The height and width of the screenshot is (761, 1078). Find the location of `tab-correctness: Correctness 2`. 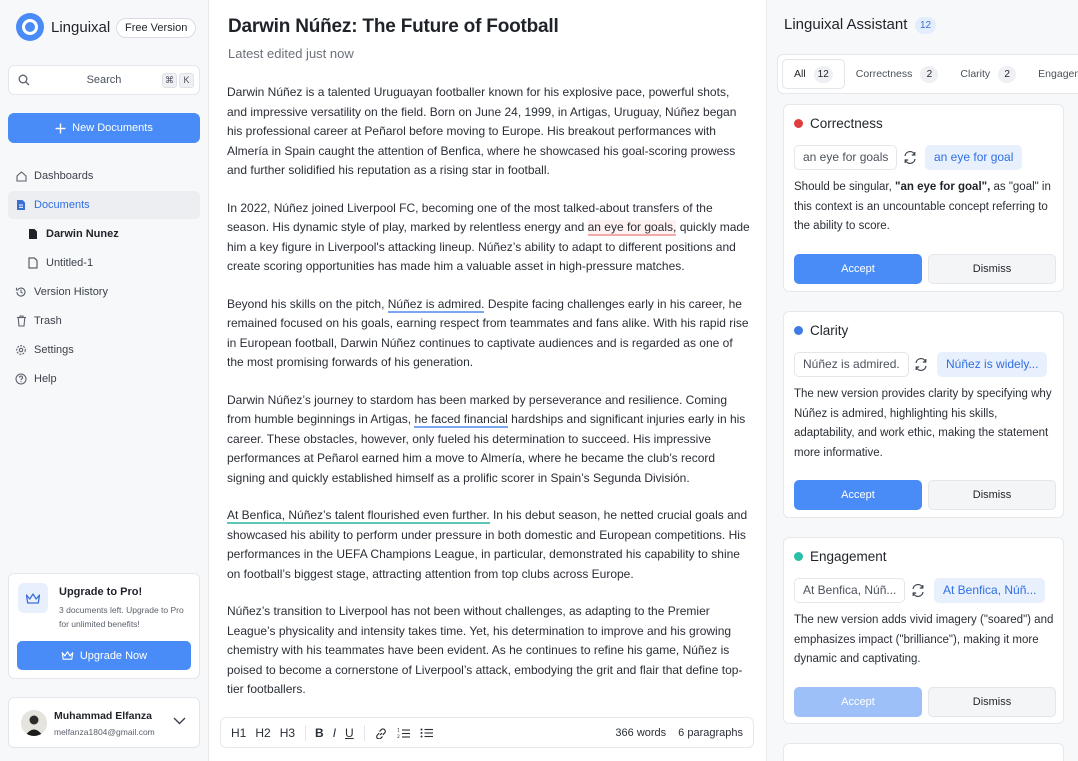

tab-correctness: Correctness 2 is located at coordinates (897, 74).